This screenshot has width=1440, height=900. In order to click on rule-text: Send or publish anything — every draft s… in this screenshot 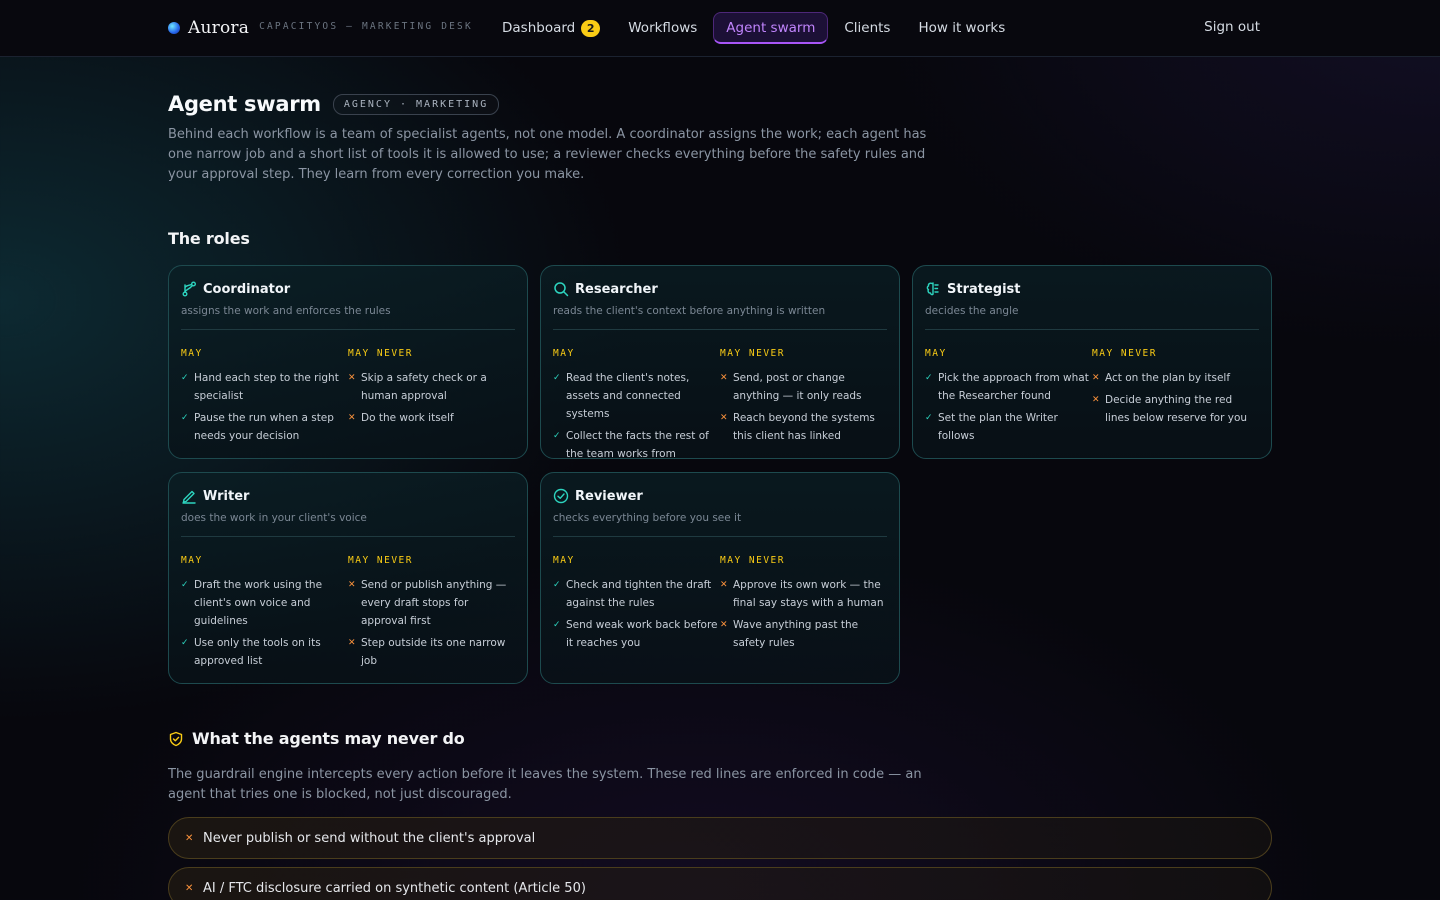, I will do `click(434, 603)`.